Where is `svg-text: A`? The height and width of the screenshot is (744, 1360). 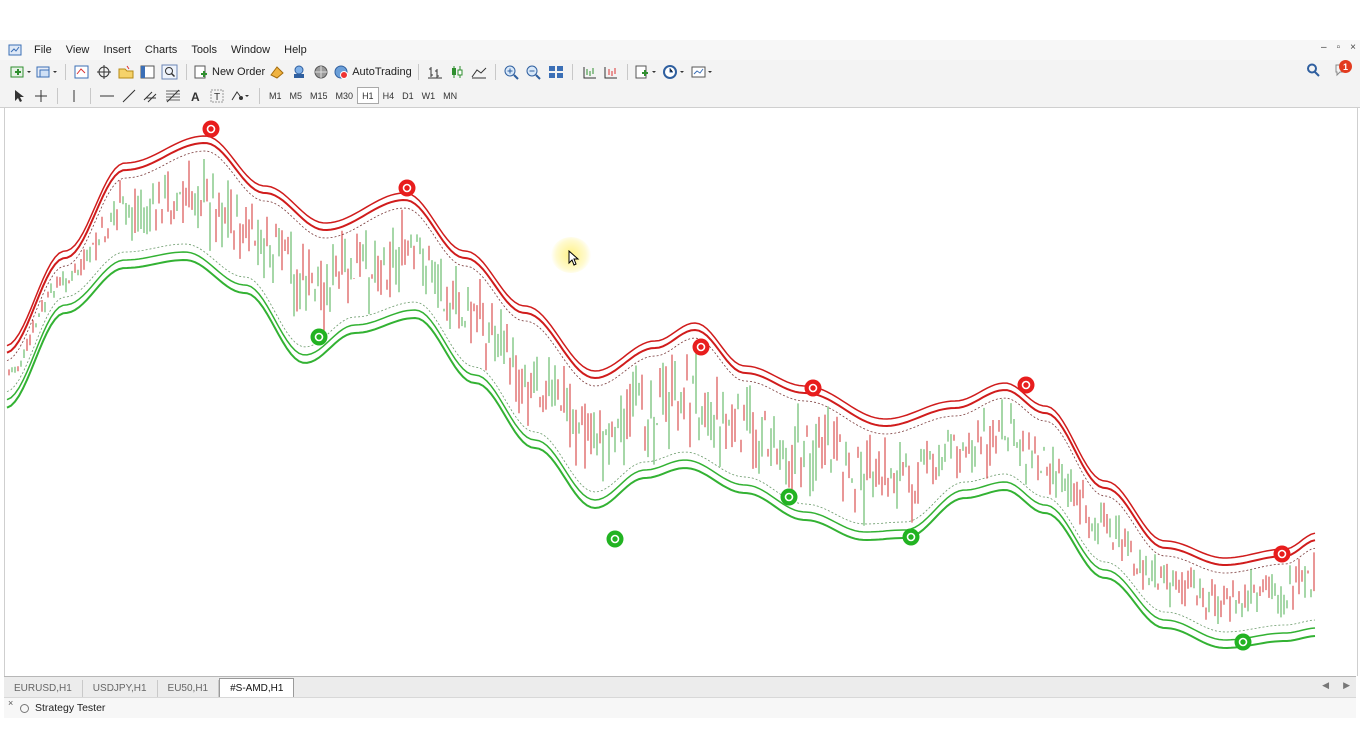
svg-text: A is located at coordinates (195, 97).